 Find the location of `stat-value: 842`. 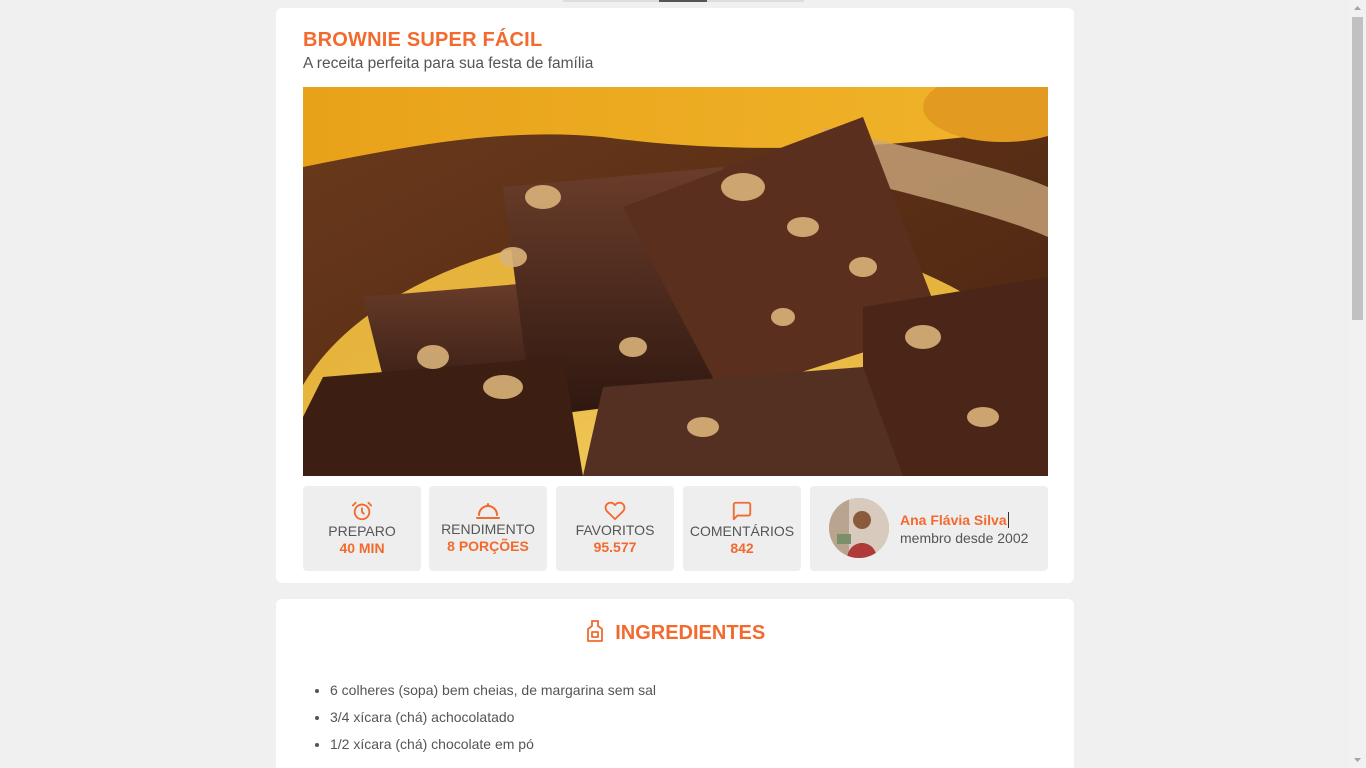

stat-value: 842 is located at coordinates (742, 548).